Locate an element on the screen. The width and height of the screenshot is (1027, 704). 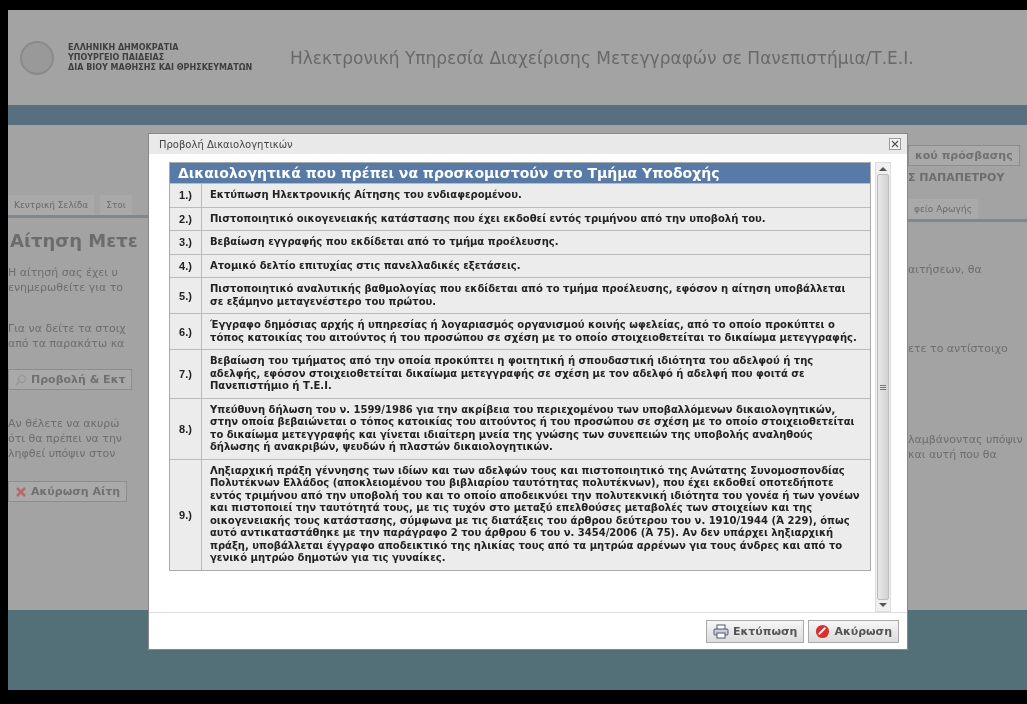
cancel-icon is located at coordinates (823, 631).